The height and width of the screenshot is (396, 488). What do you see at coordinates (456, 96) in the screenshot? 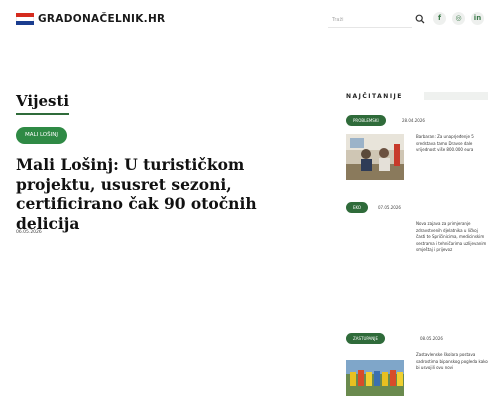
I see `heading-divider` at bounding box center [456, 96].